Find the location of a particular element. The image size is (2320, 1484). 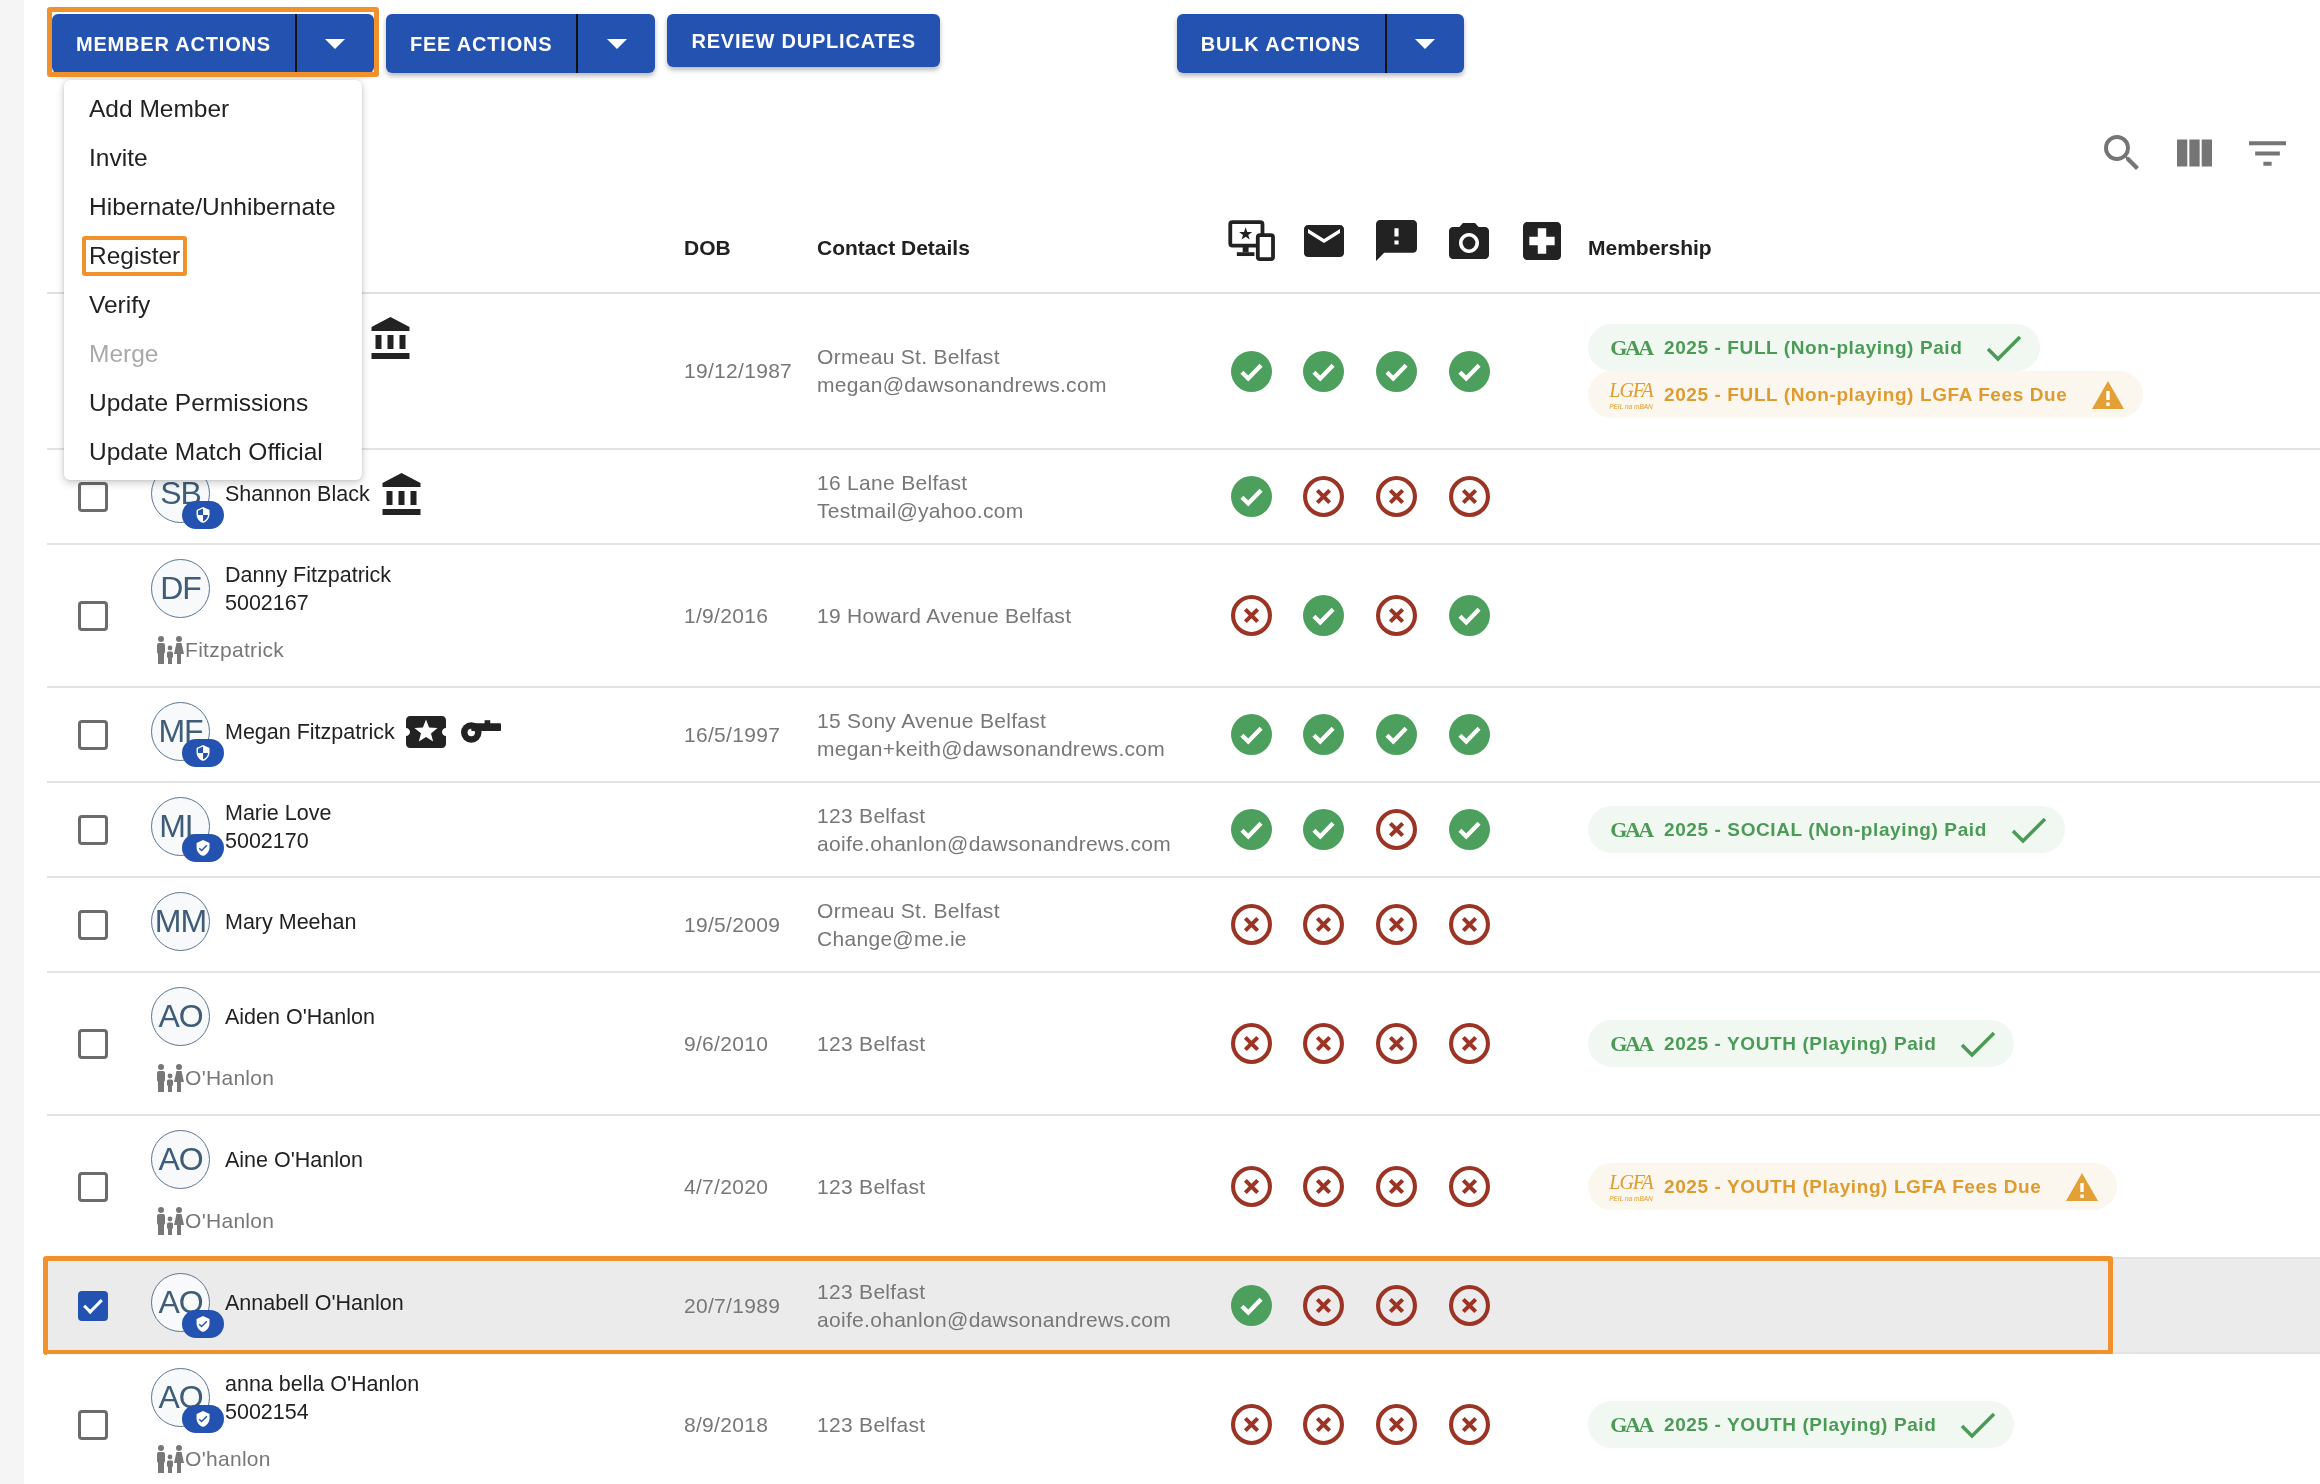

date-of-birth: 4/7/2020 is located at coordinates (726, 1186).